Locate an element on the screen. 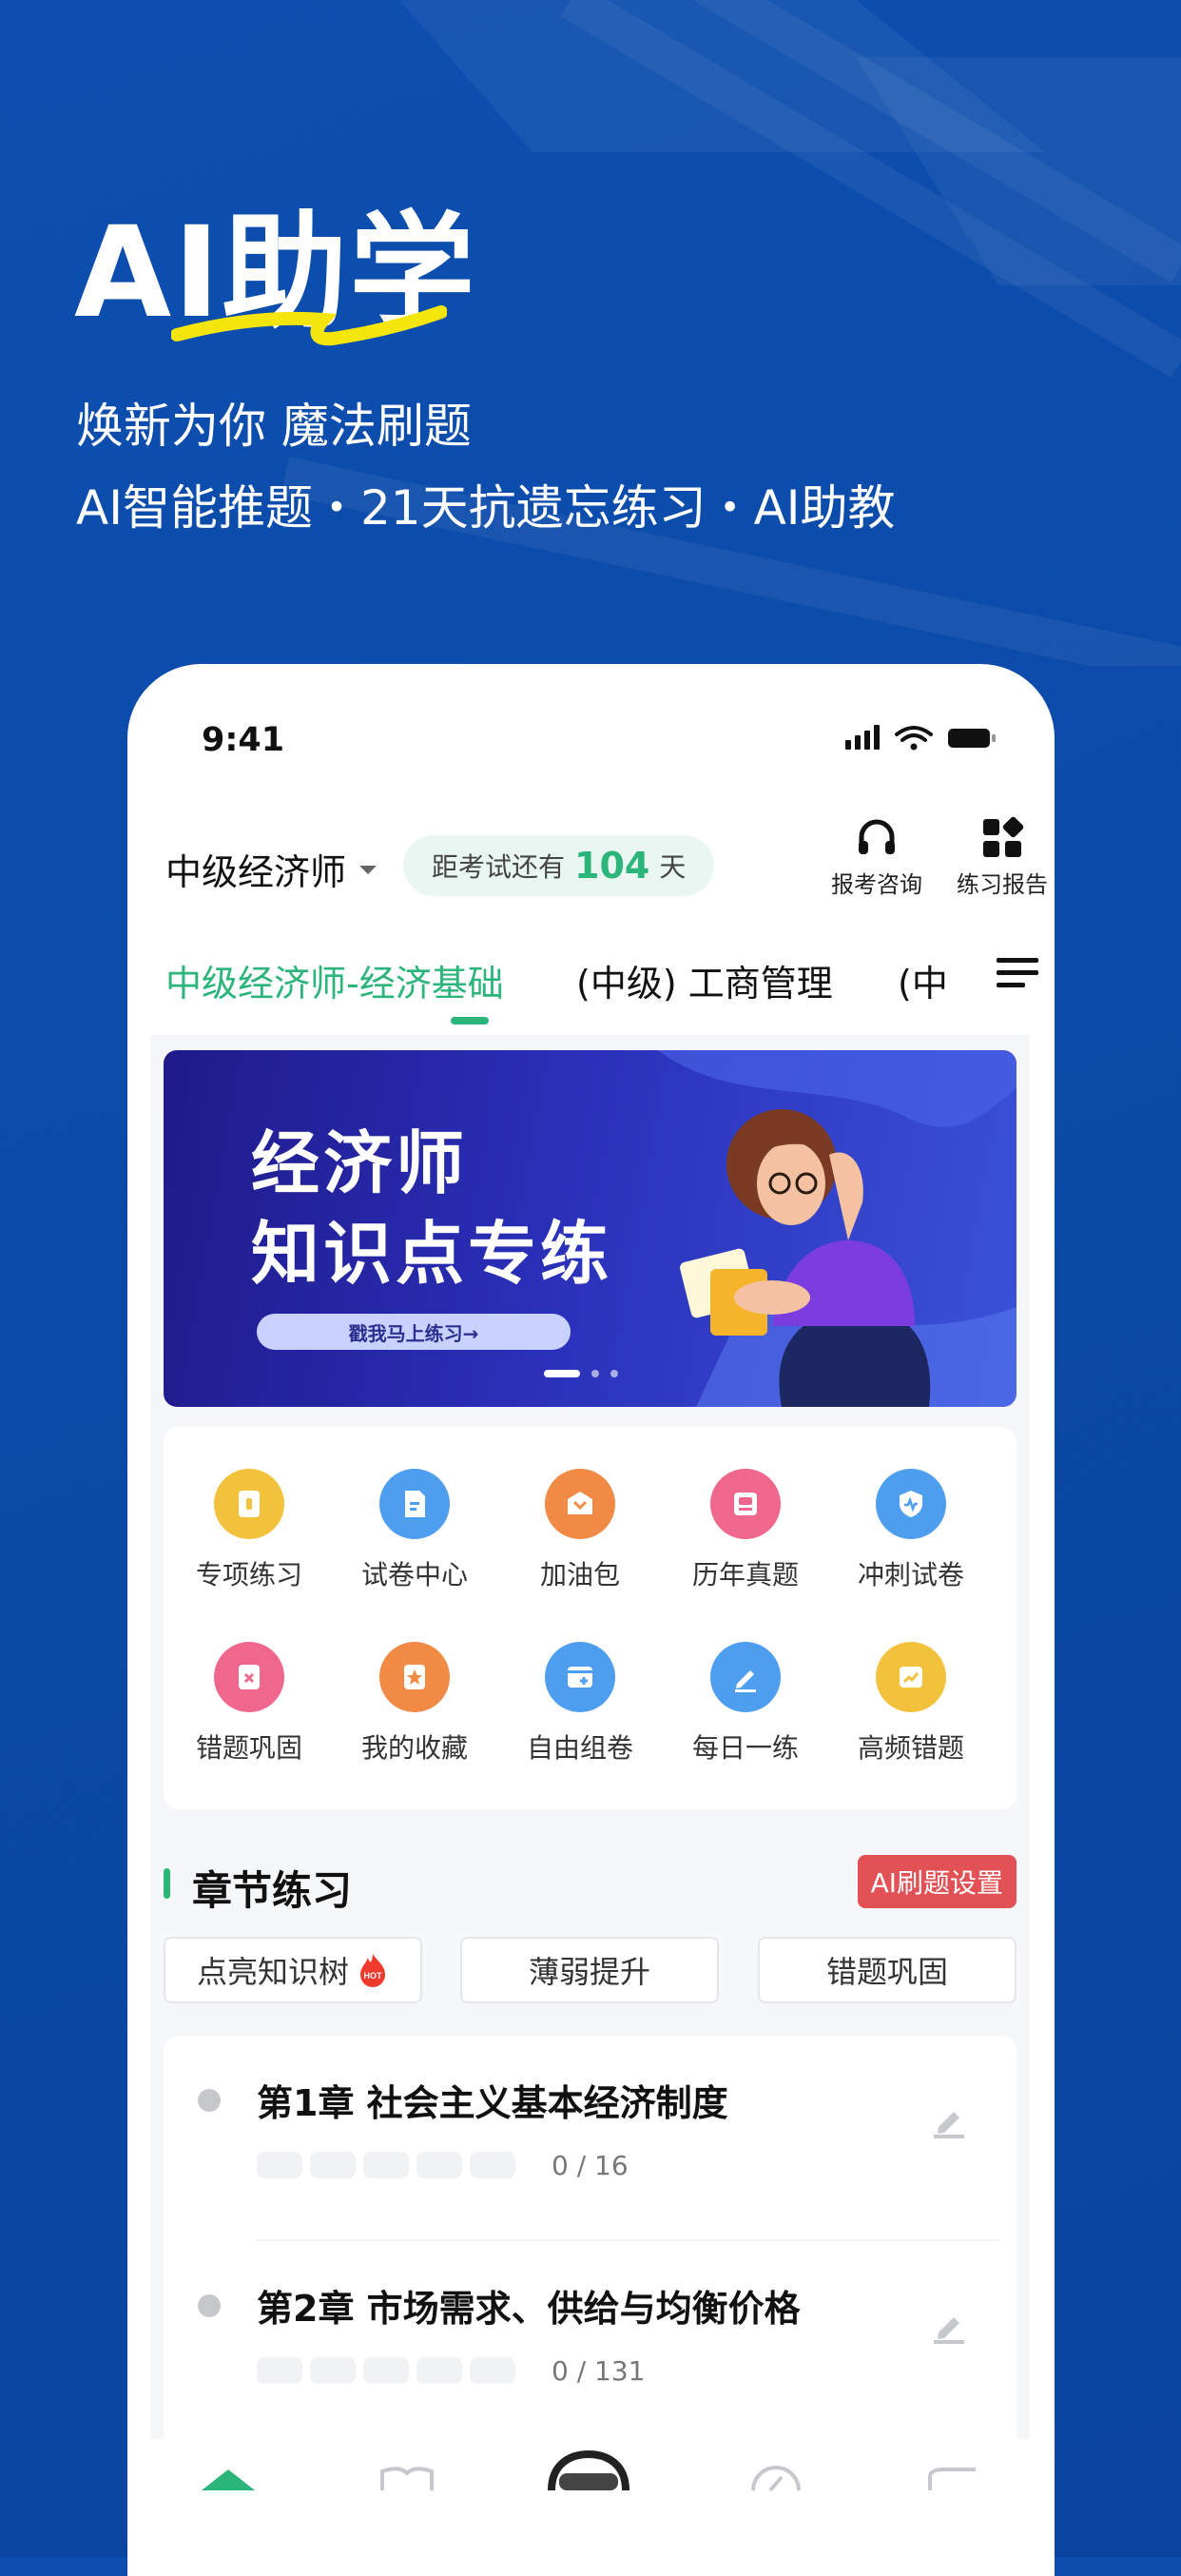  feature-label: 我的收藏 is located at coordinates (414, 1748).